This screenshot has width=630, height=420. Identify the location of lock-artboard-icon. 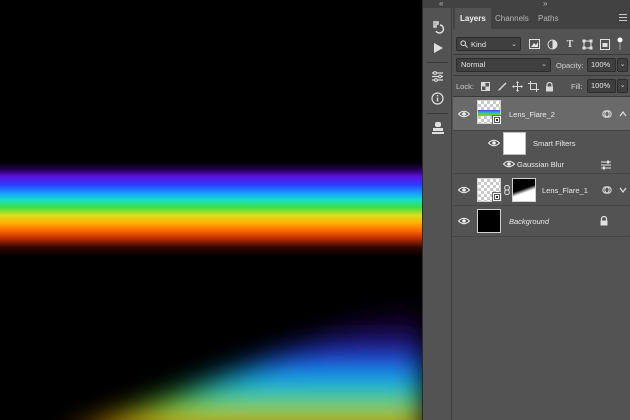
(533, 86).